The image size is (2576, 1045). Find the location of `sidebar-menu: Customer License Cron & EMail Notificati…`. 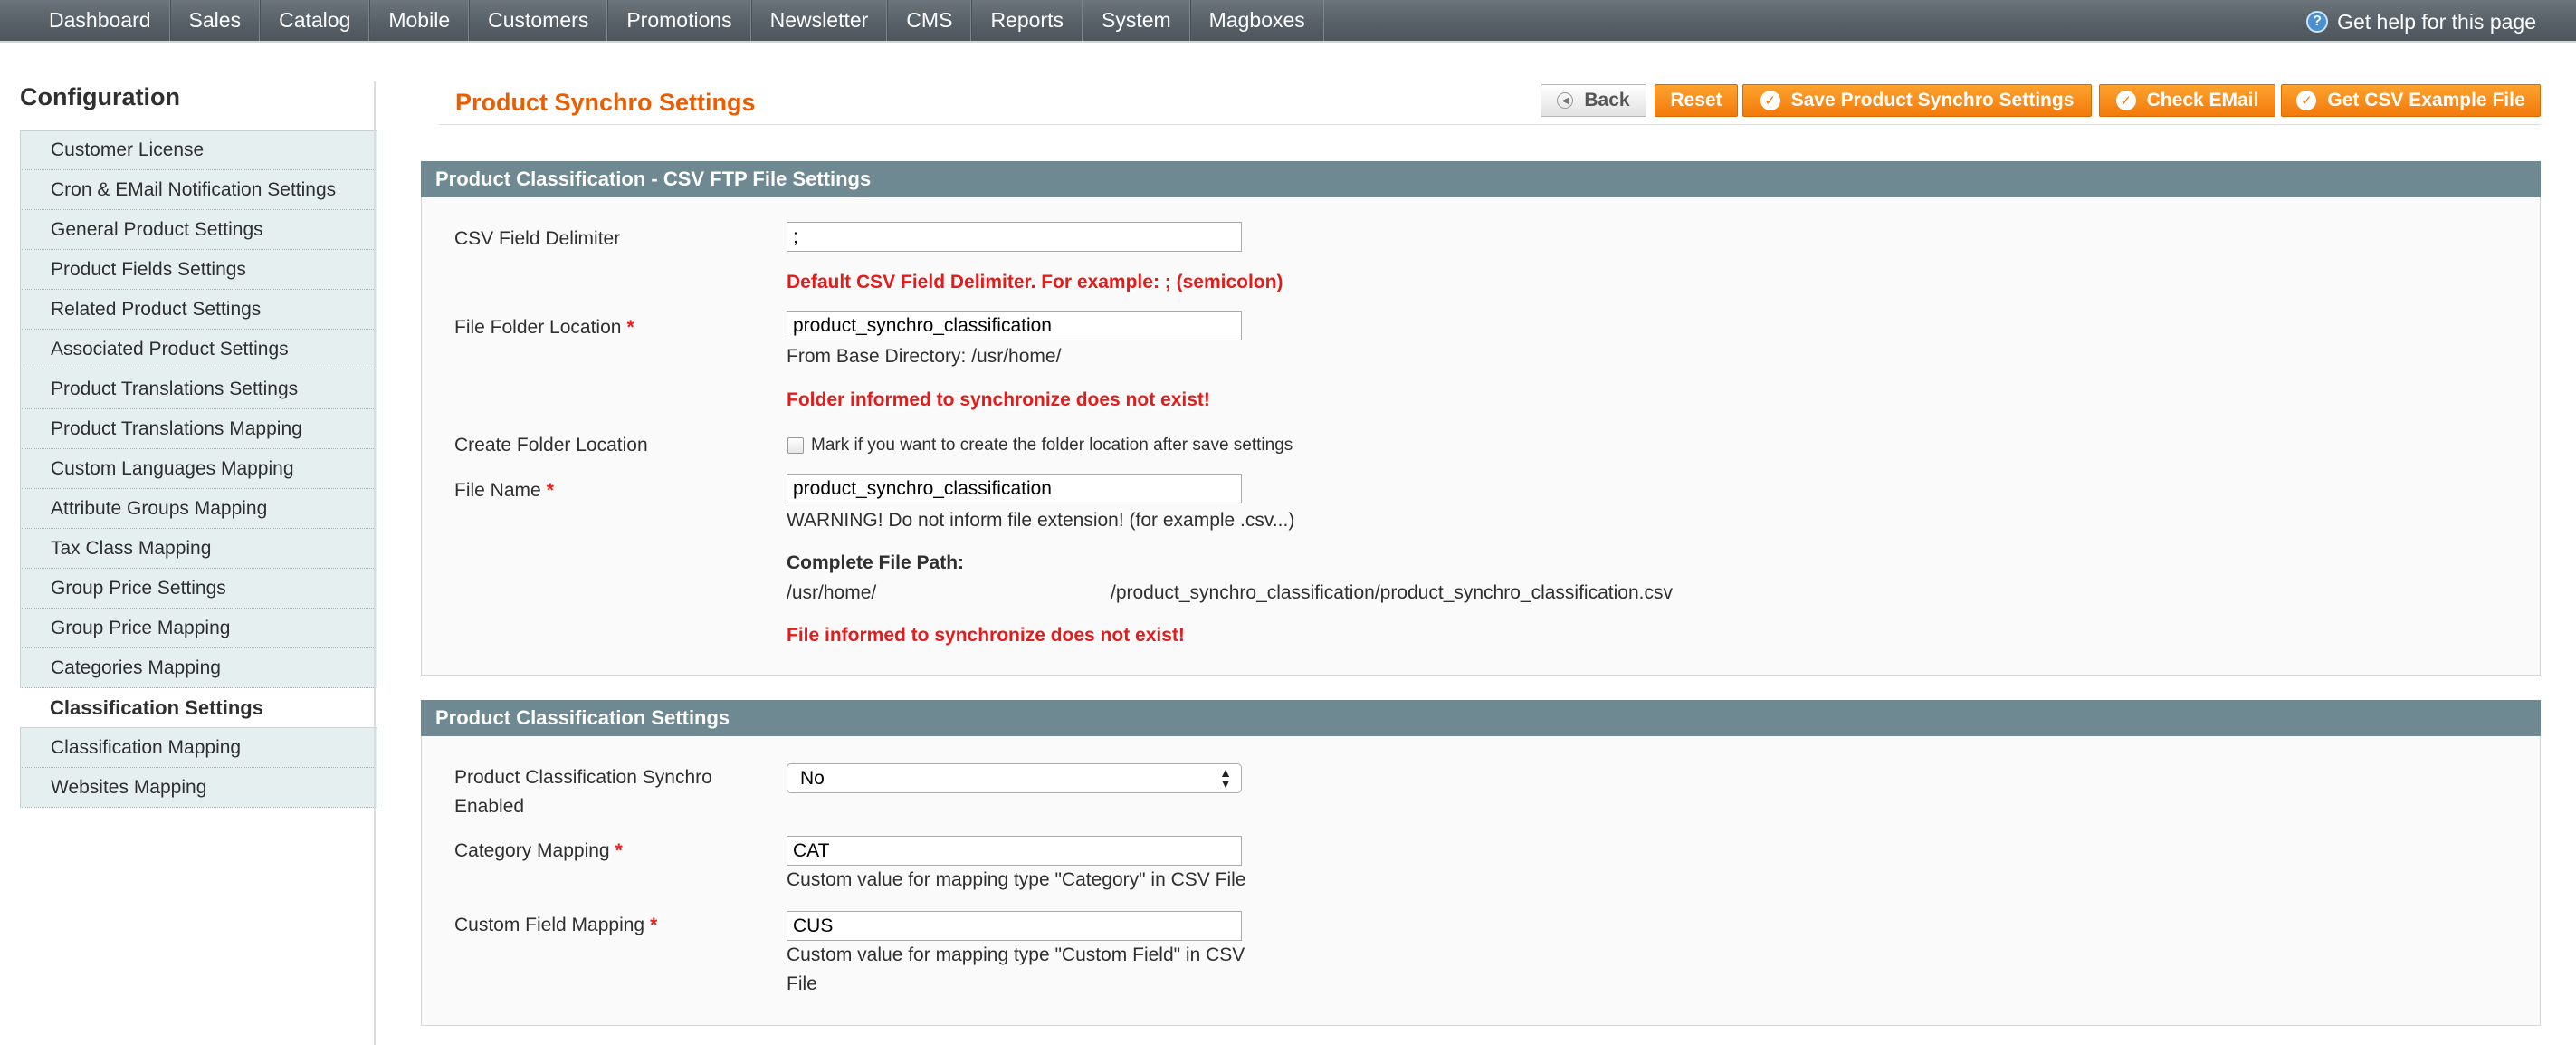

sidebar-menu: Customer License Cron & EMail Notificati… is located at coordinates (198, 469).